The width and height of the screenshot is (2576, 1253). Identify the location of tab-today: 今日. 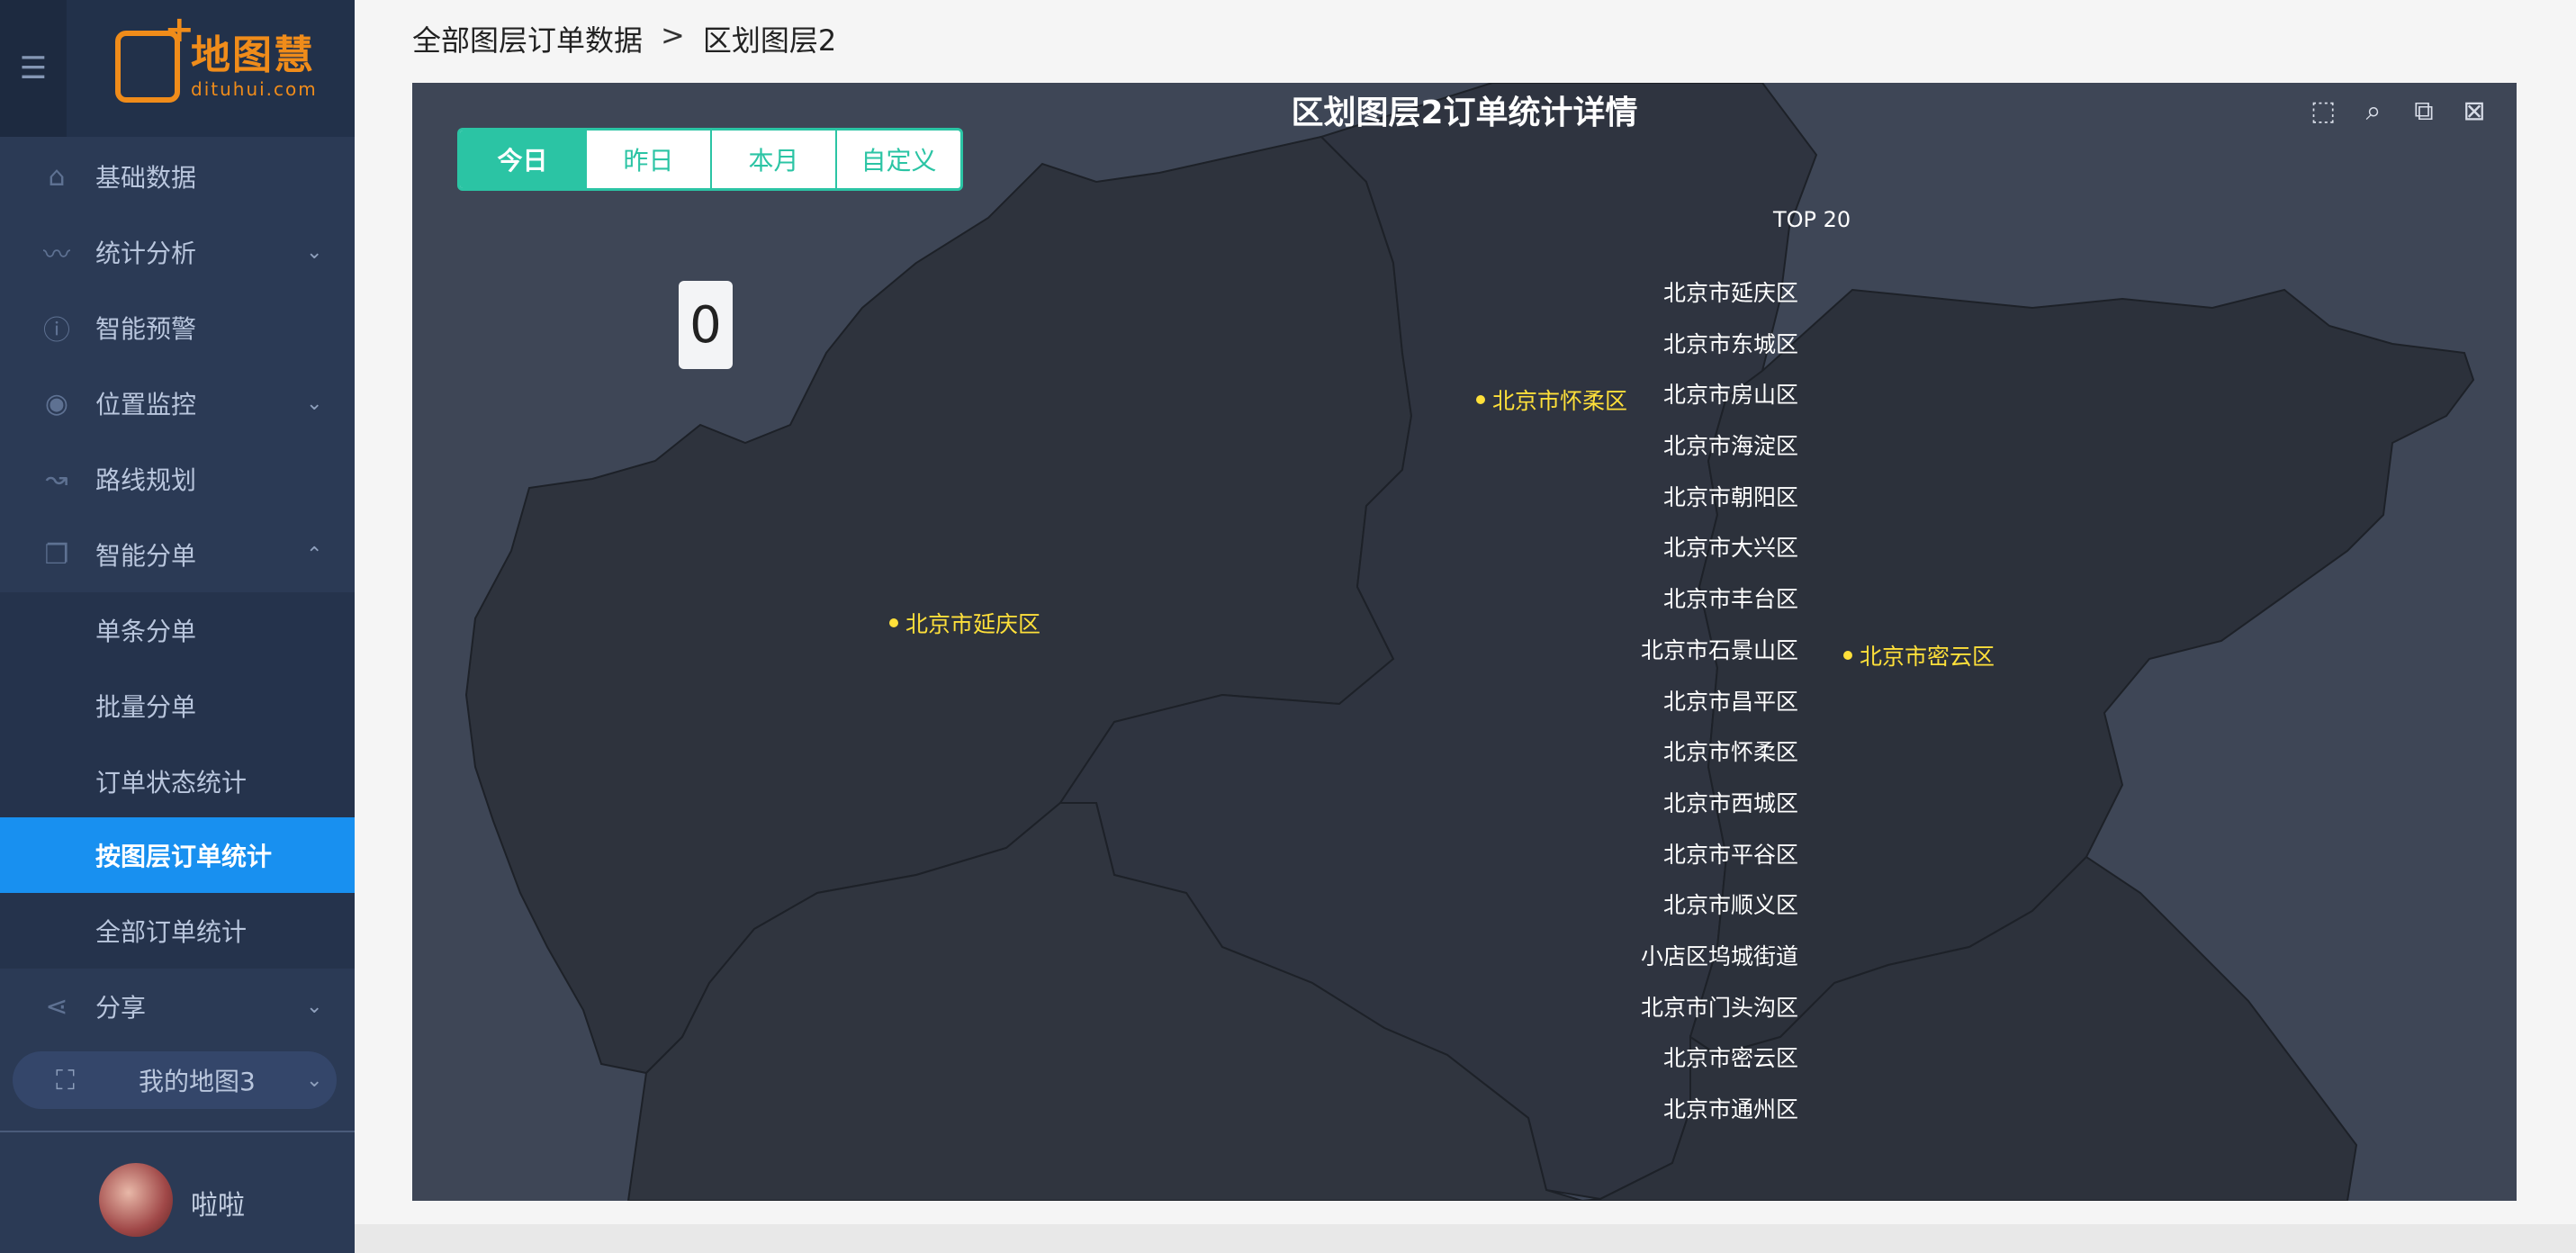
(522, 160).